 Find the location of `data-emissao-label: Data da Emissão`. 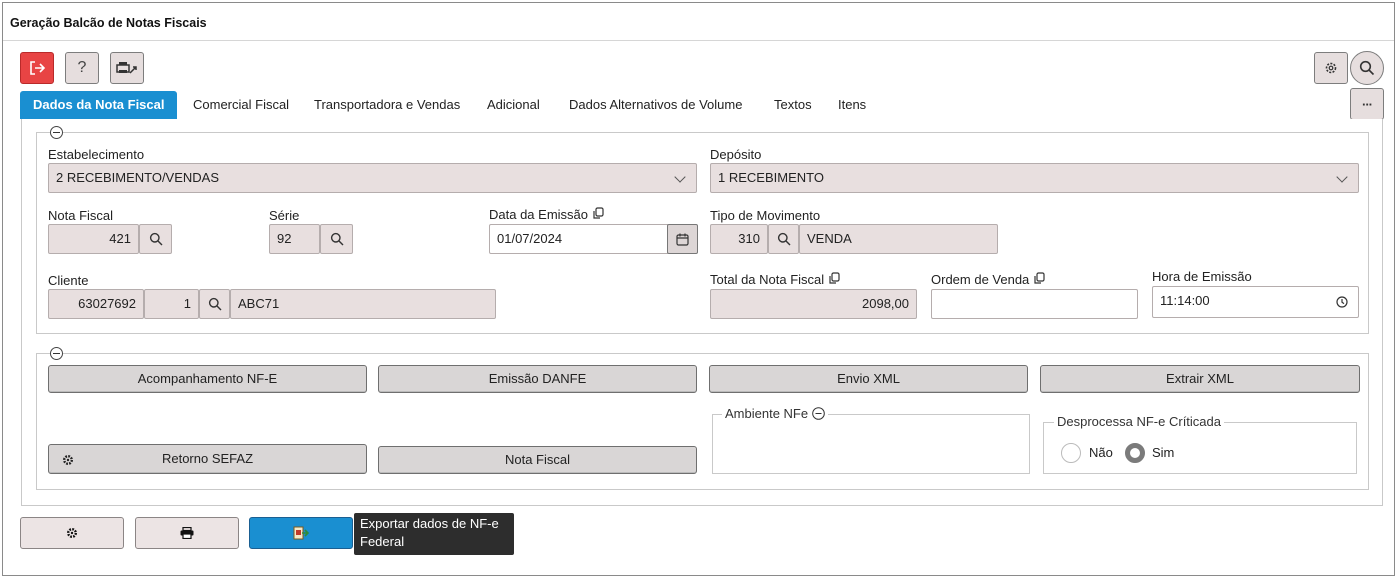

data-emissao-label: Data da Emissão is located at coordinates (546, 214).